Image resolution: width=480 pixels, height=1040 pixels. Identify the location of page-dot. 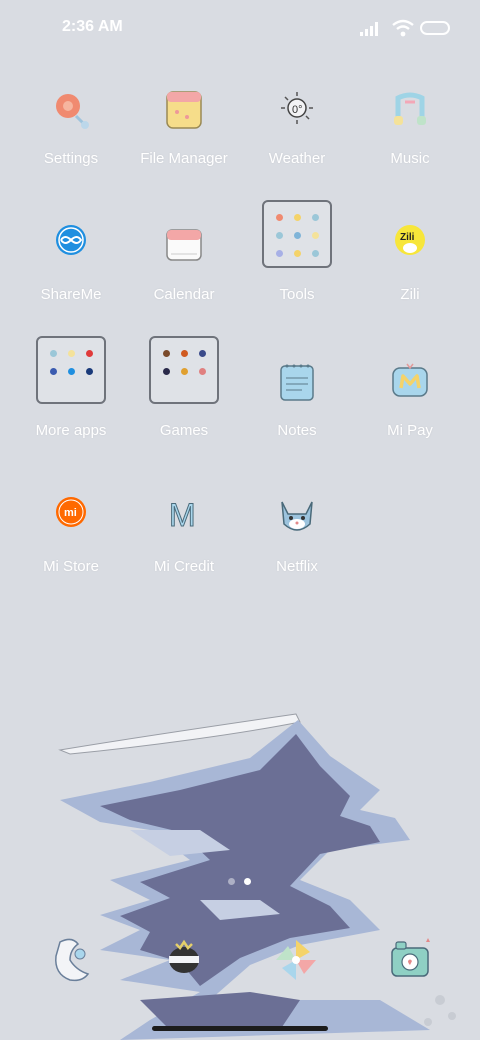
(231, 881).